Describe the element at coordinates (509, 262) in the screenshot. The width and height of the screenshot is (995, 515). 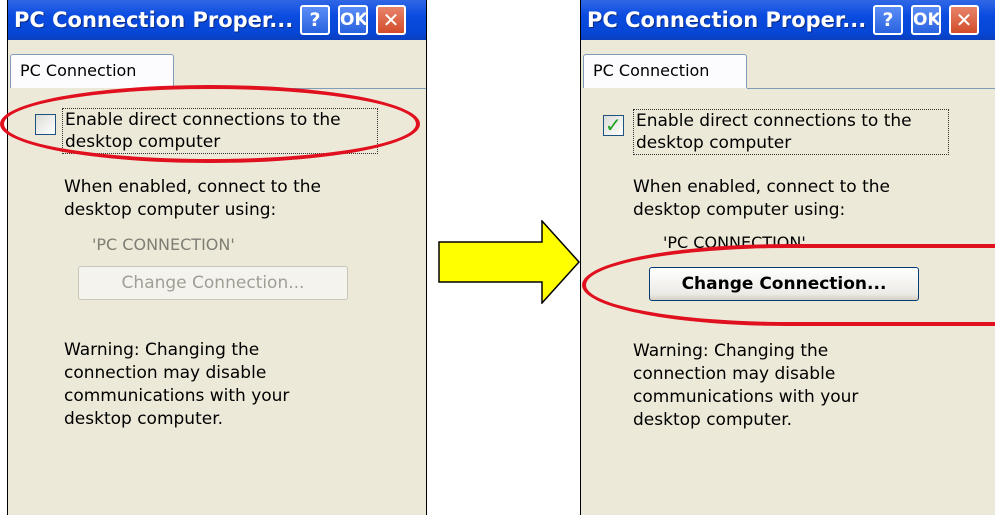
I see `right-arrow-icon` at that location.